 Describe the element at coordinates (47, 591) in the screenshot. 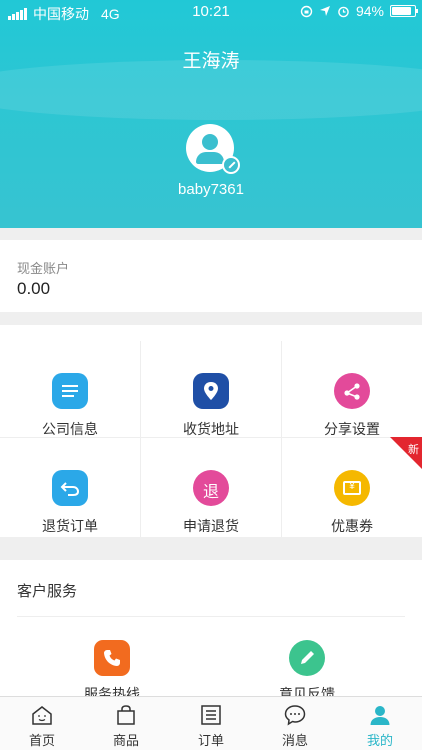

I see `section-title: 客户服务` at that location.